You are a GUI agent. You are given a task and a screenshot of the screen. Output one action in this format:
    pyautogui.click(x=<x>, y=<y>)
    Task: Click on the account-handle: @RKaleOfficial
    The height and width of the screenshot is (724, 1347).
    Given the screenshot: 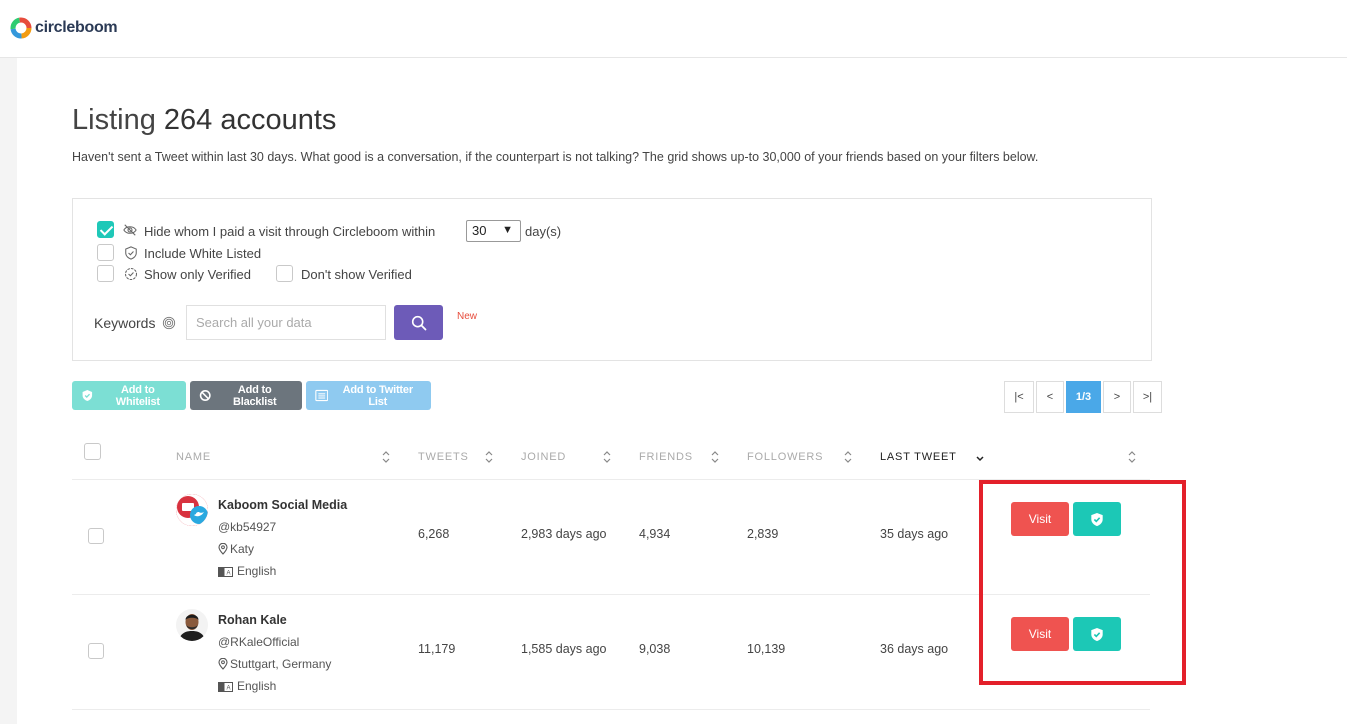 What is the action you would take?
    pyautogui.click(x=259, y=642)
    